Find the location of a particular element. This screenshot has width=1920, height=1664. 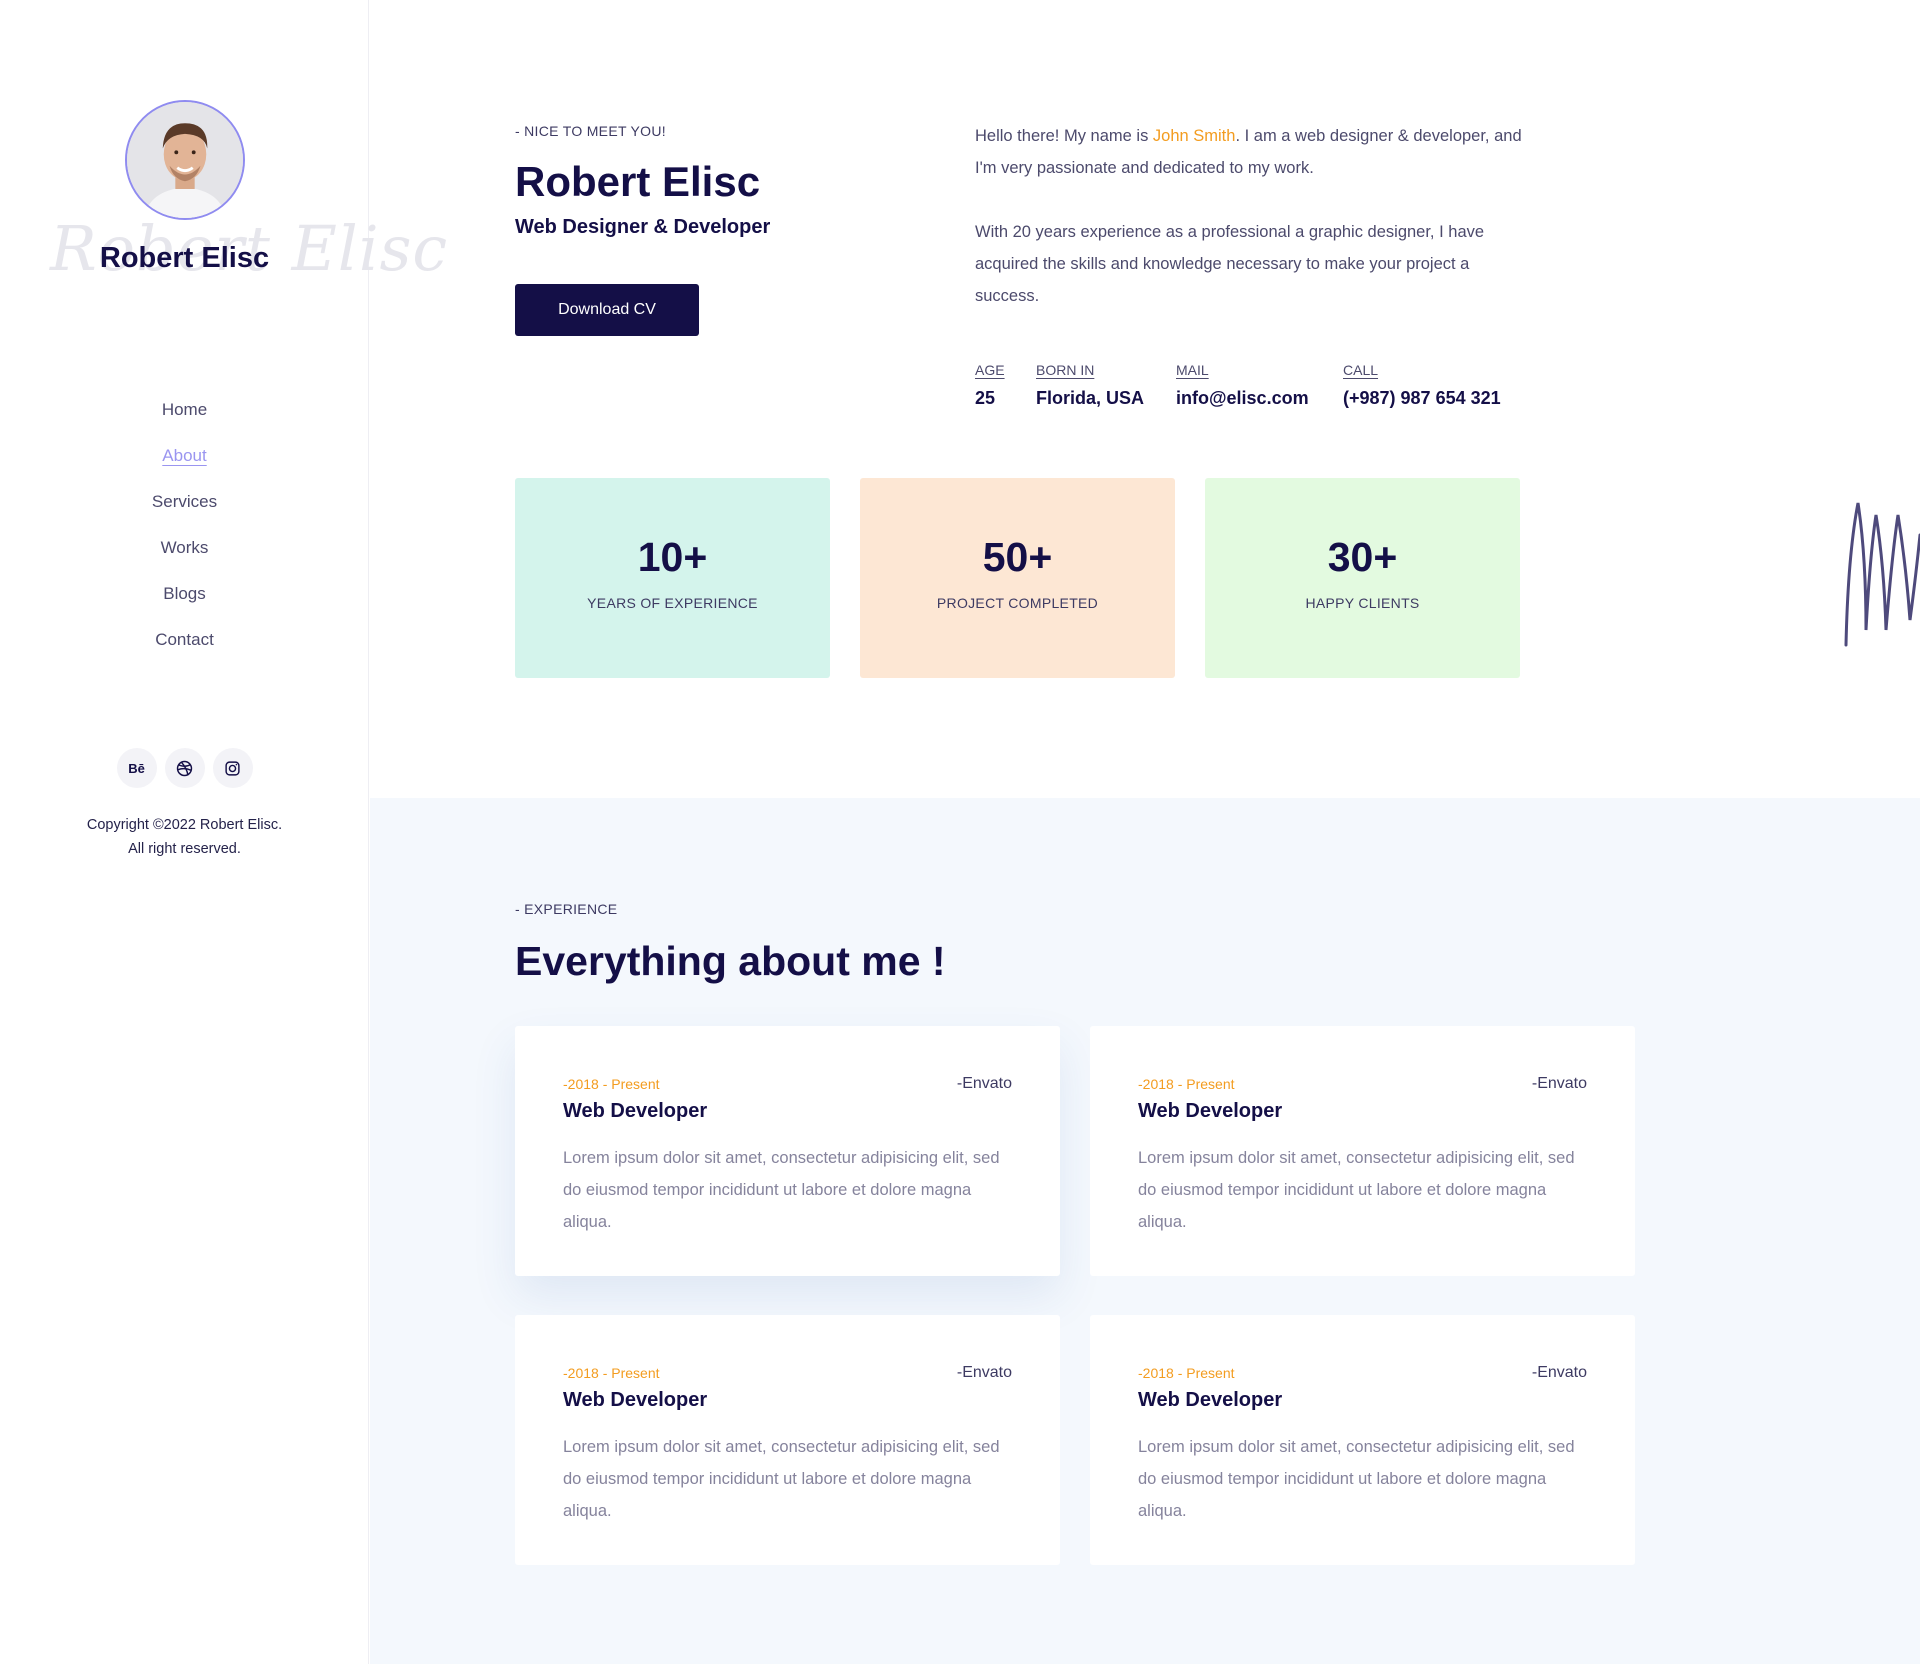

stat-caption: PROJECT COMPLETED is located at coordinates (1017, 603).